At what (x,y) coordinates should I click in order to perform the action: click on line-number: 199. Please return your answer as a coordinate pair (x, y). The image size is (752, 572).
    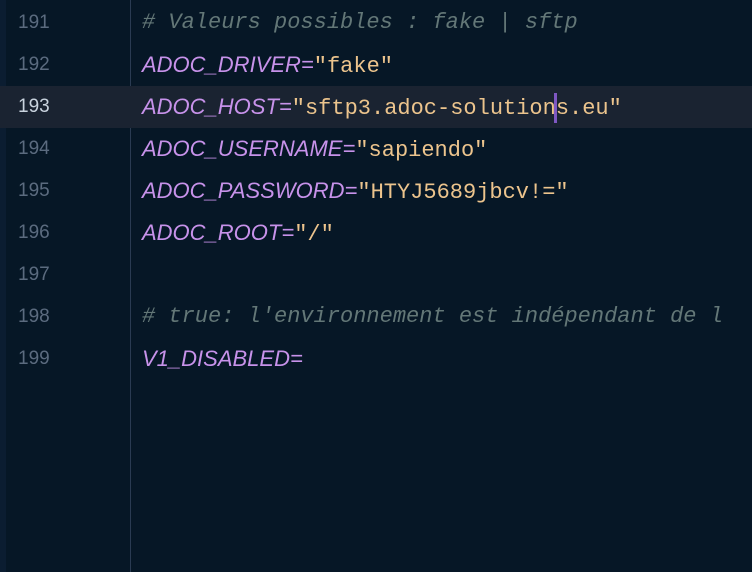
    Looking at the image, I should click on (34, 358).